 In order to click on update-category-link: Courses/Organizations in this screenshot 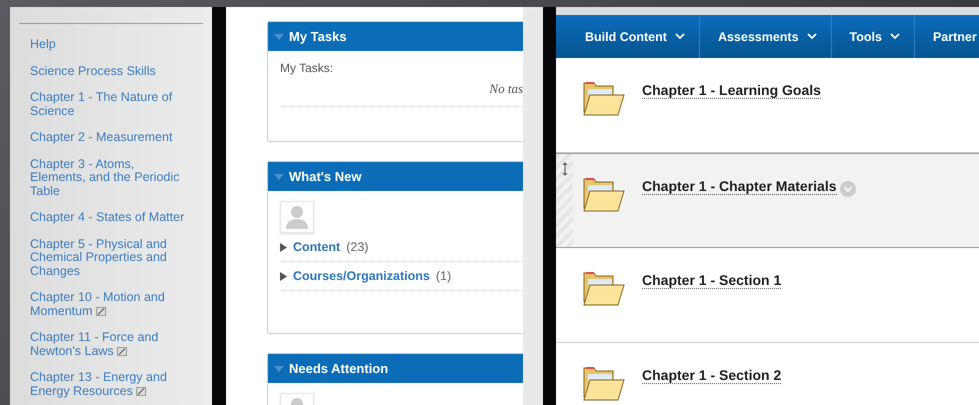, I will do `click(361, 276)`.